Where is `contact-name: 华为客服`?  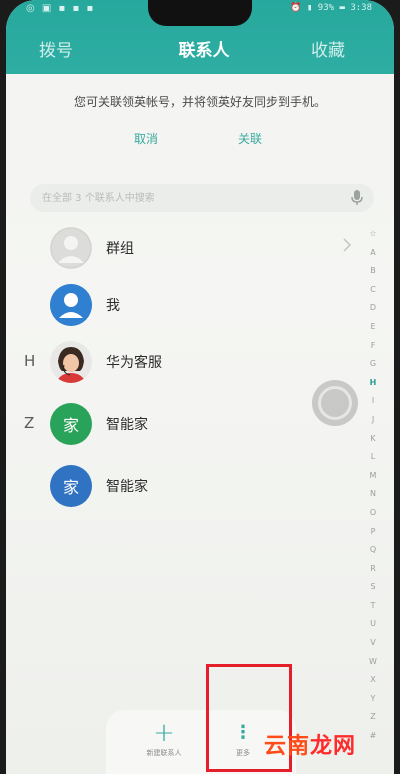 contact-name: 华为客服 is located at coordinates (134, 363).